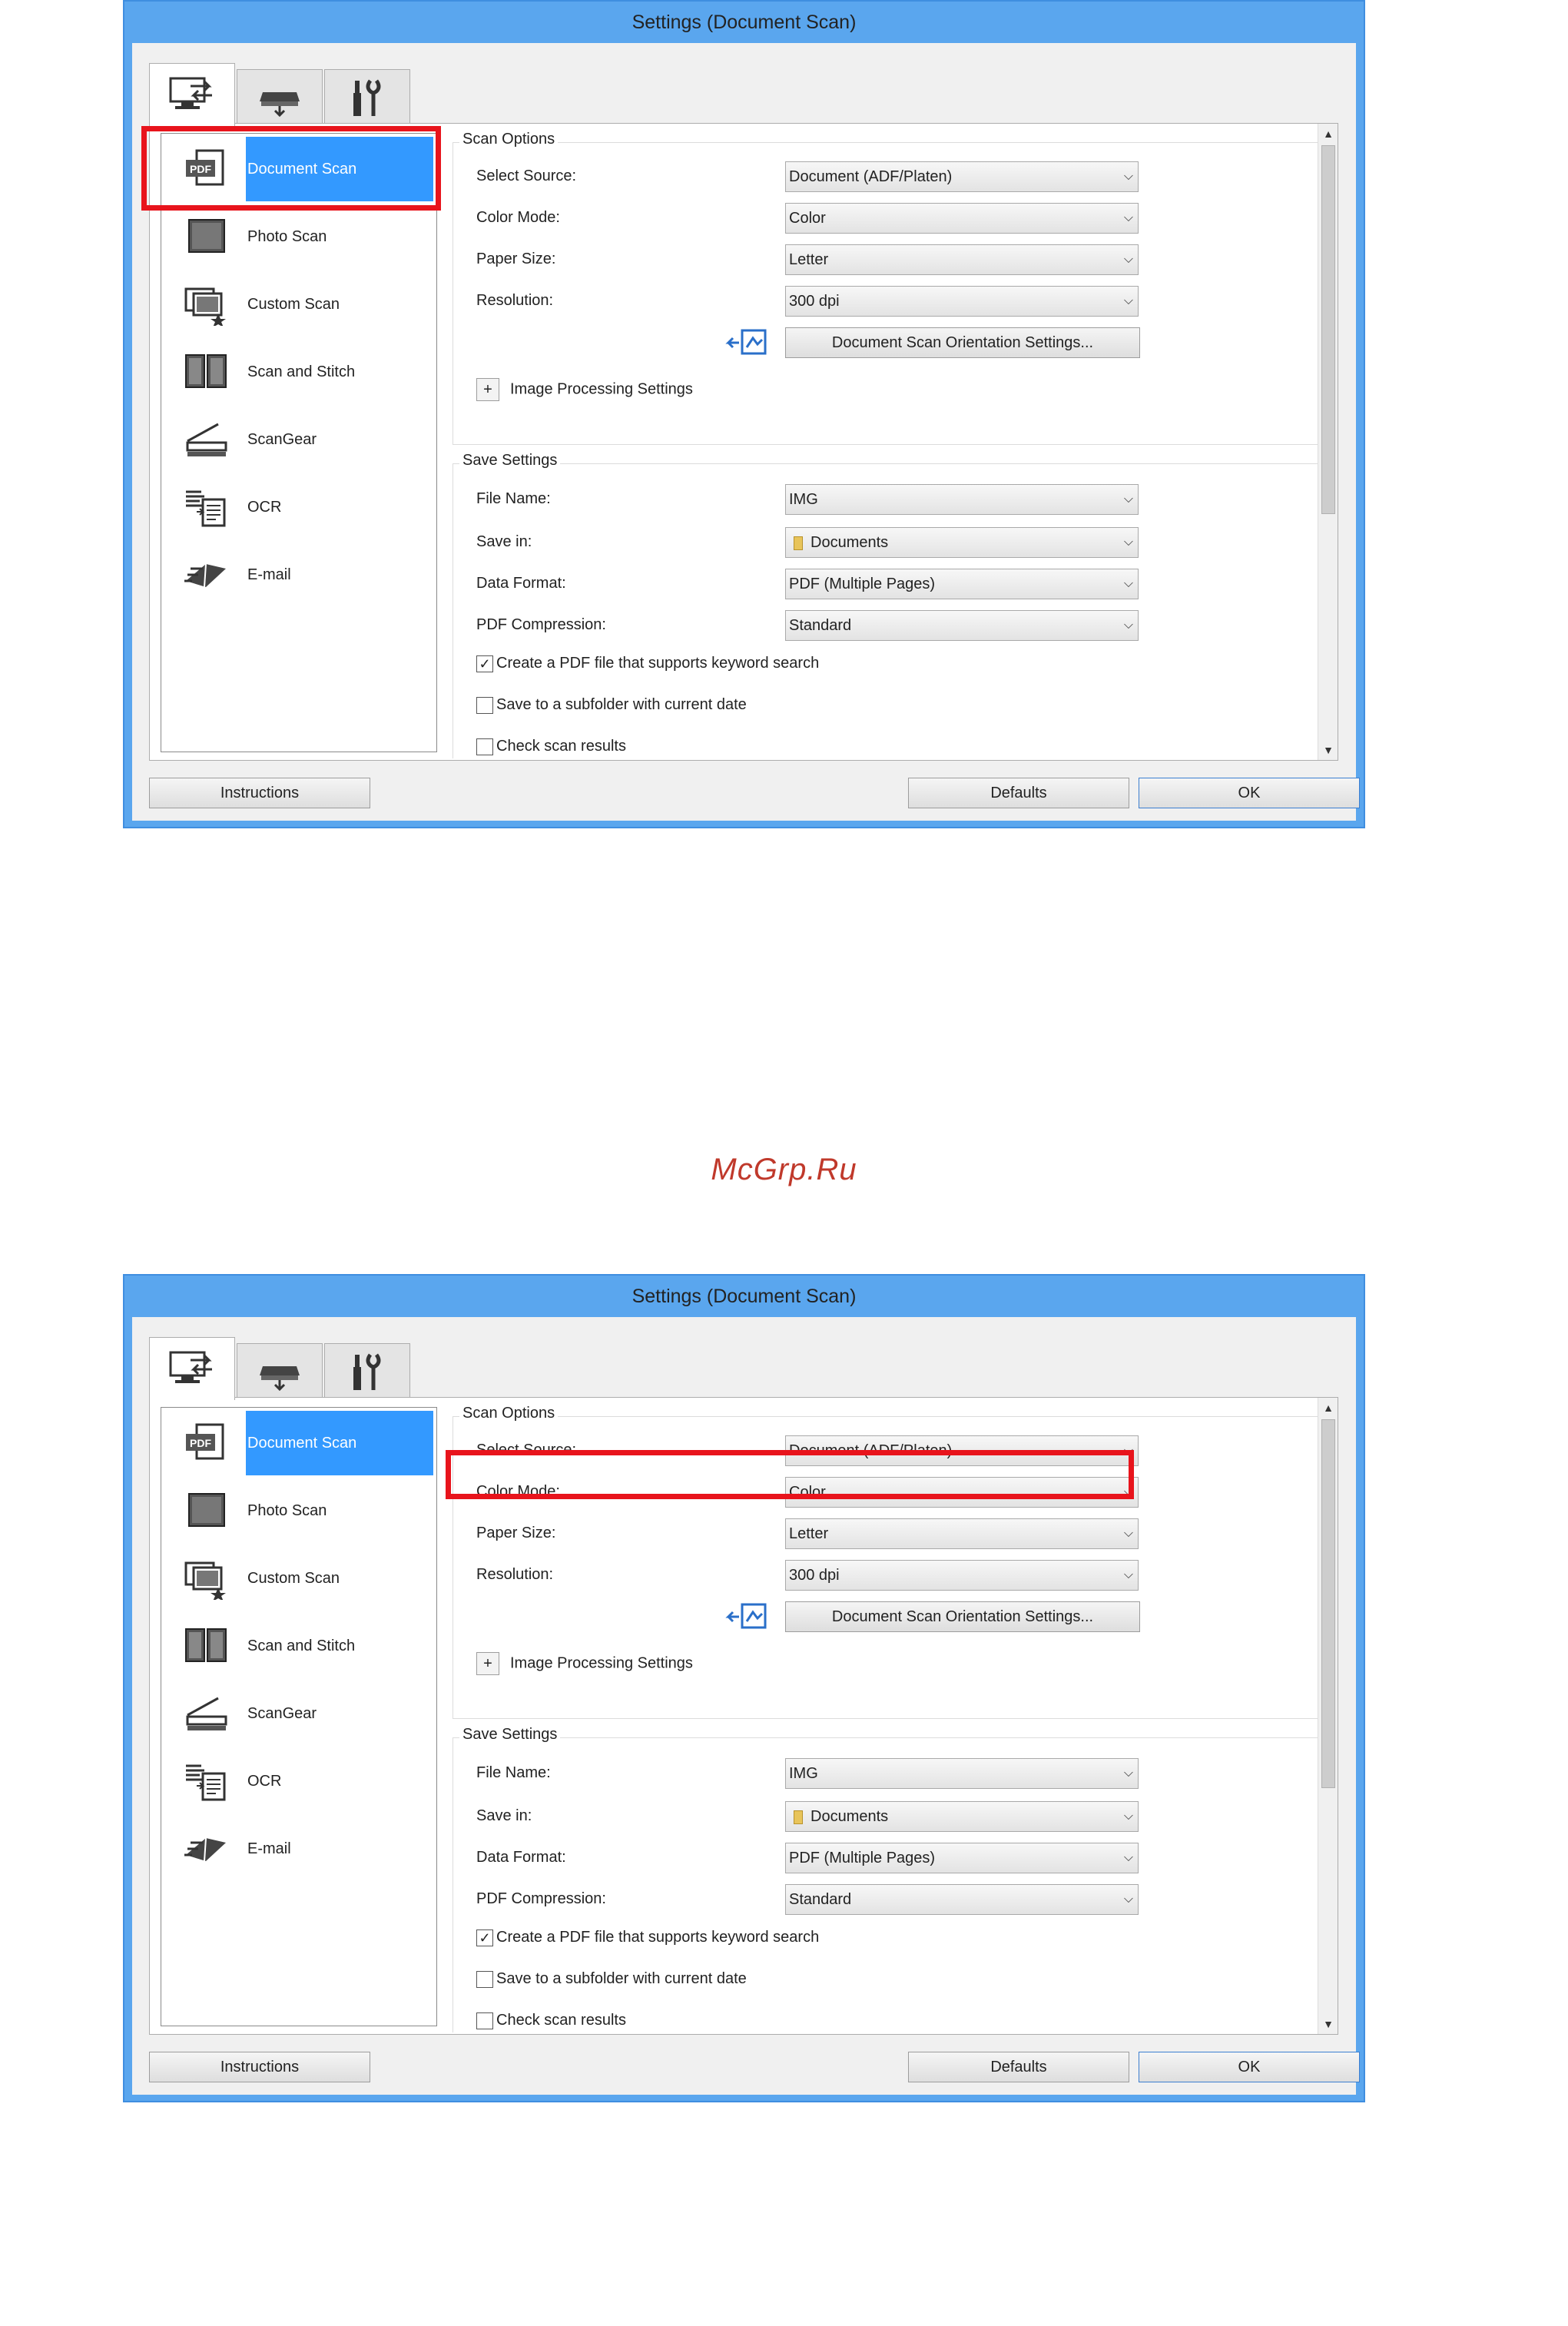  What do you see at coordinates (814, 301) in the screenshot?
I see `combo-value: 300 dpi` at bounding box center [814, 301].